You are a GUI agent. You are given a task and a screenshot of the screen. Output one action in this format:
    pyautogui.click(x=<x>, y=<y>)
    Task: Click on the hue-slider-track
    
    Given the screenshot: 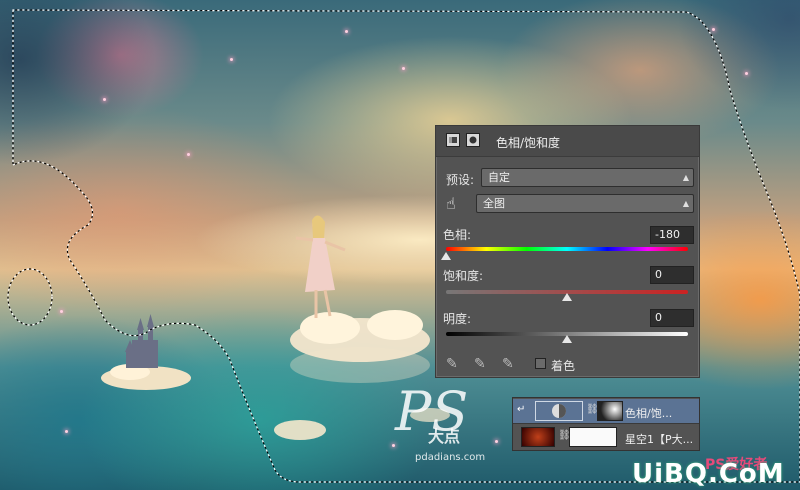 What is the action you would take?
    pyautogui.click(x=567, y=249)
    